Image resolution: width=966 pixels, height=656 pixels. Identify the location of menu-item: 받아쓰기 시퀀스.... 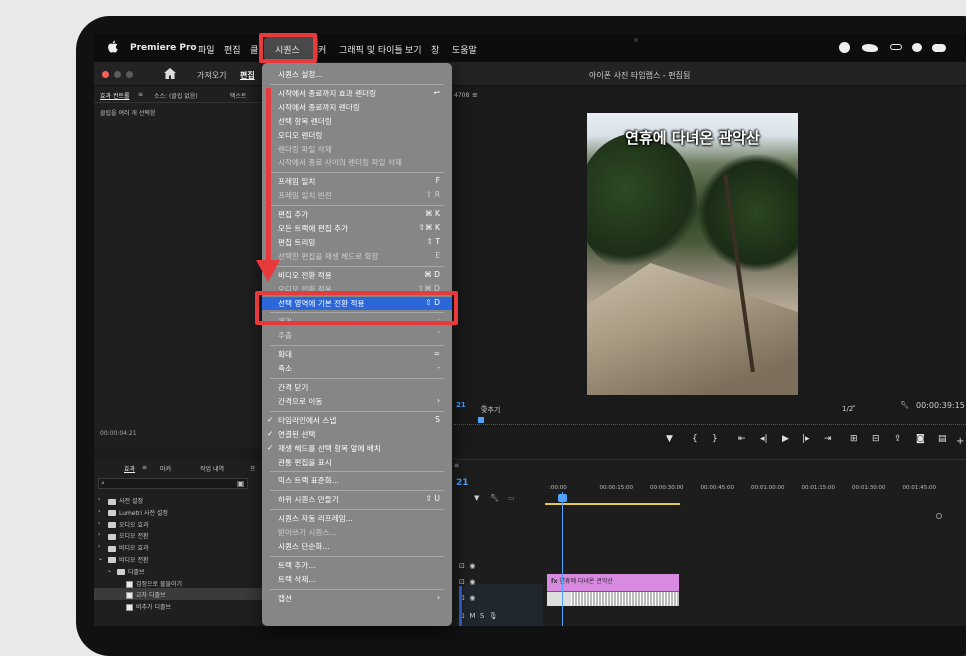
(357, 532).